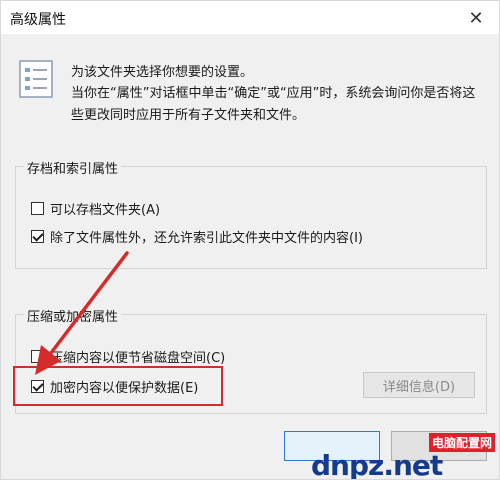  What do you see at coordinates (73, 315) in the screenshot?
I see `compress-encrypt-legend: 压缩或加密属性` at bounding box center [73, 315].